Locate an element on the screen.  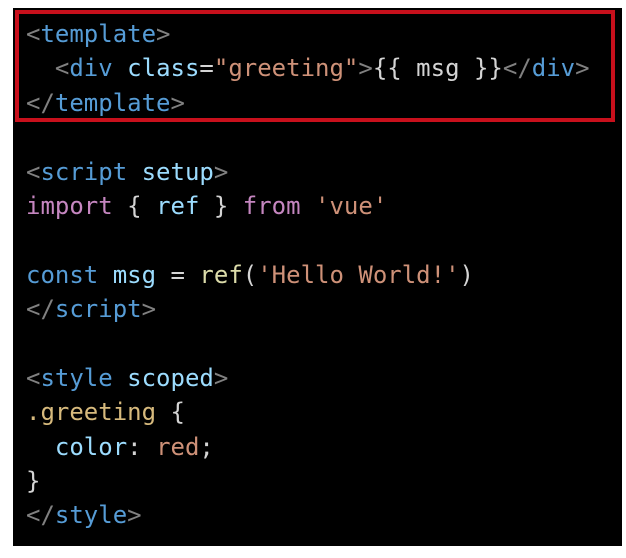
msg-variable: msg is located at coordinates (134, 274).